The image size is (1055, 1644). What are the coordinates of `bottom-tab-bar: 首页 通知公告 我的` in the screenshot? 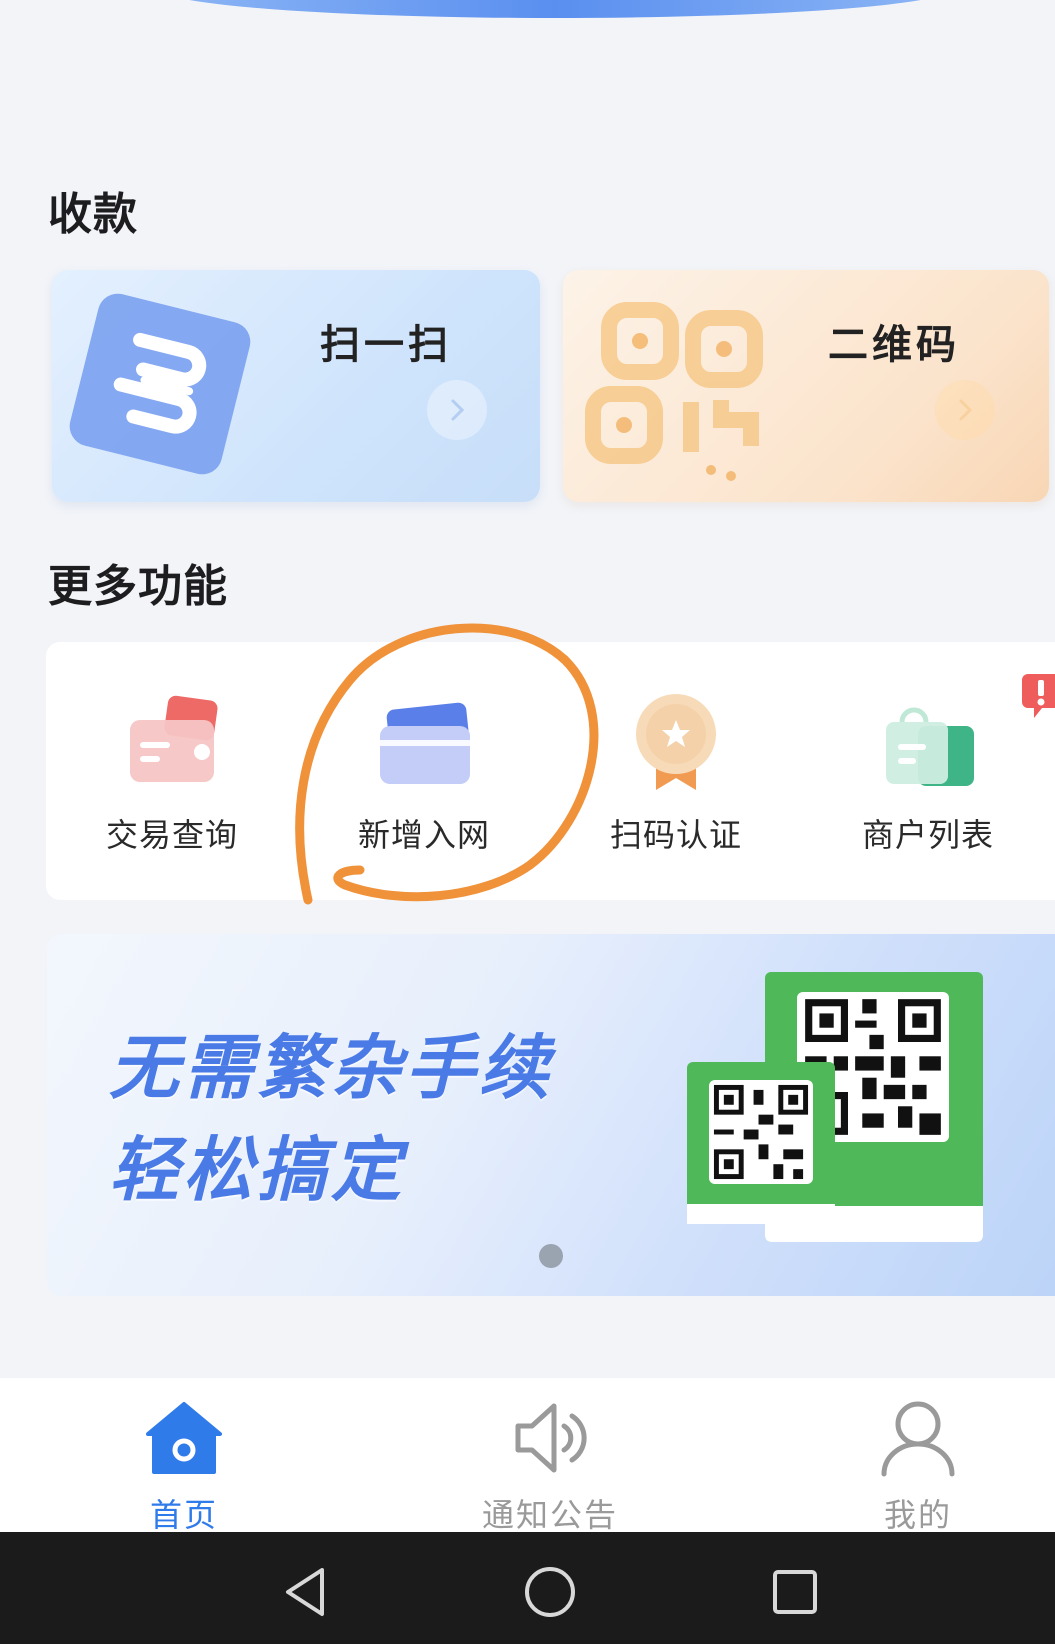 It's located at (527, 1456).